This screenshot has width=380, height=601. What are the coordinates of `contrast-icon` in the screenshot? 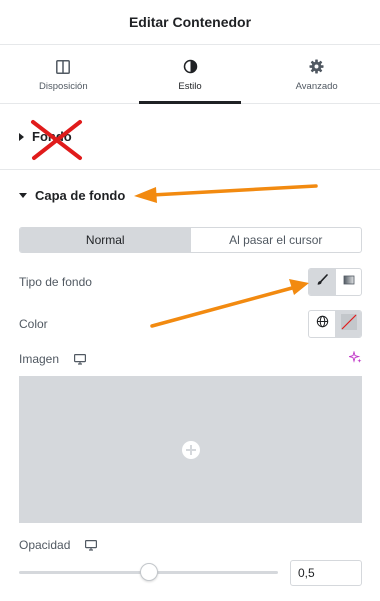 It's located at (190, 67).